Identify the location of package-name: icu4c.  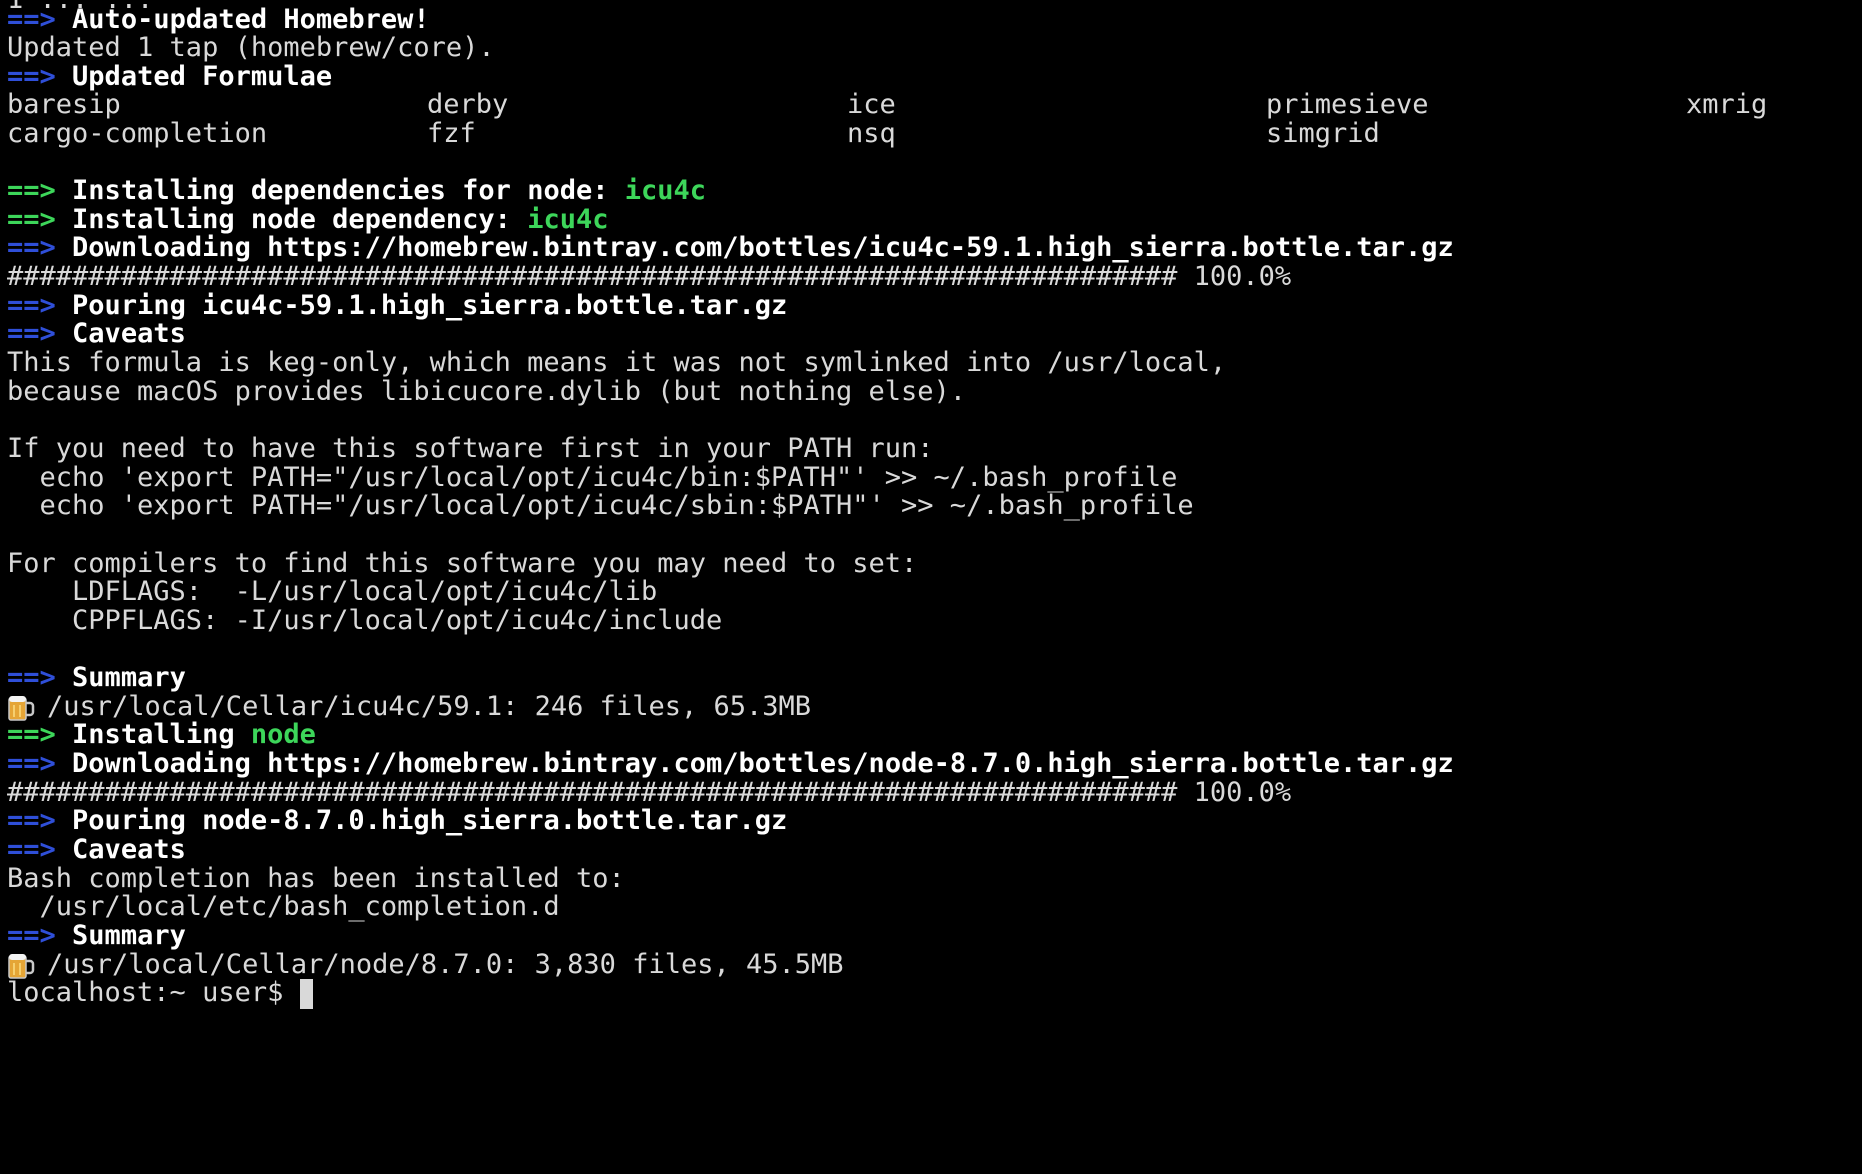
(665, 190).